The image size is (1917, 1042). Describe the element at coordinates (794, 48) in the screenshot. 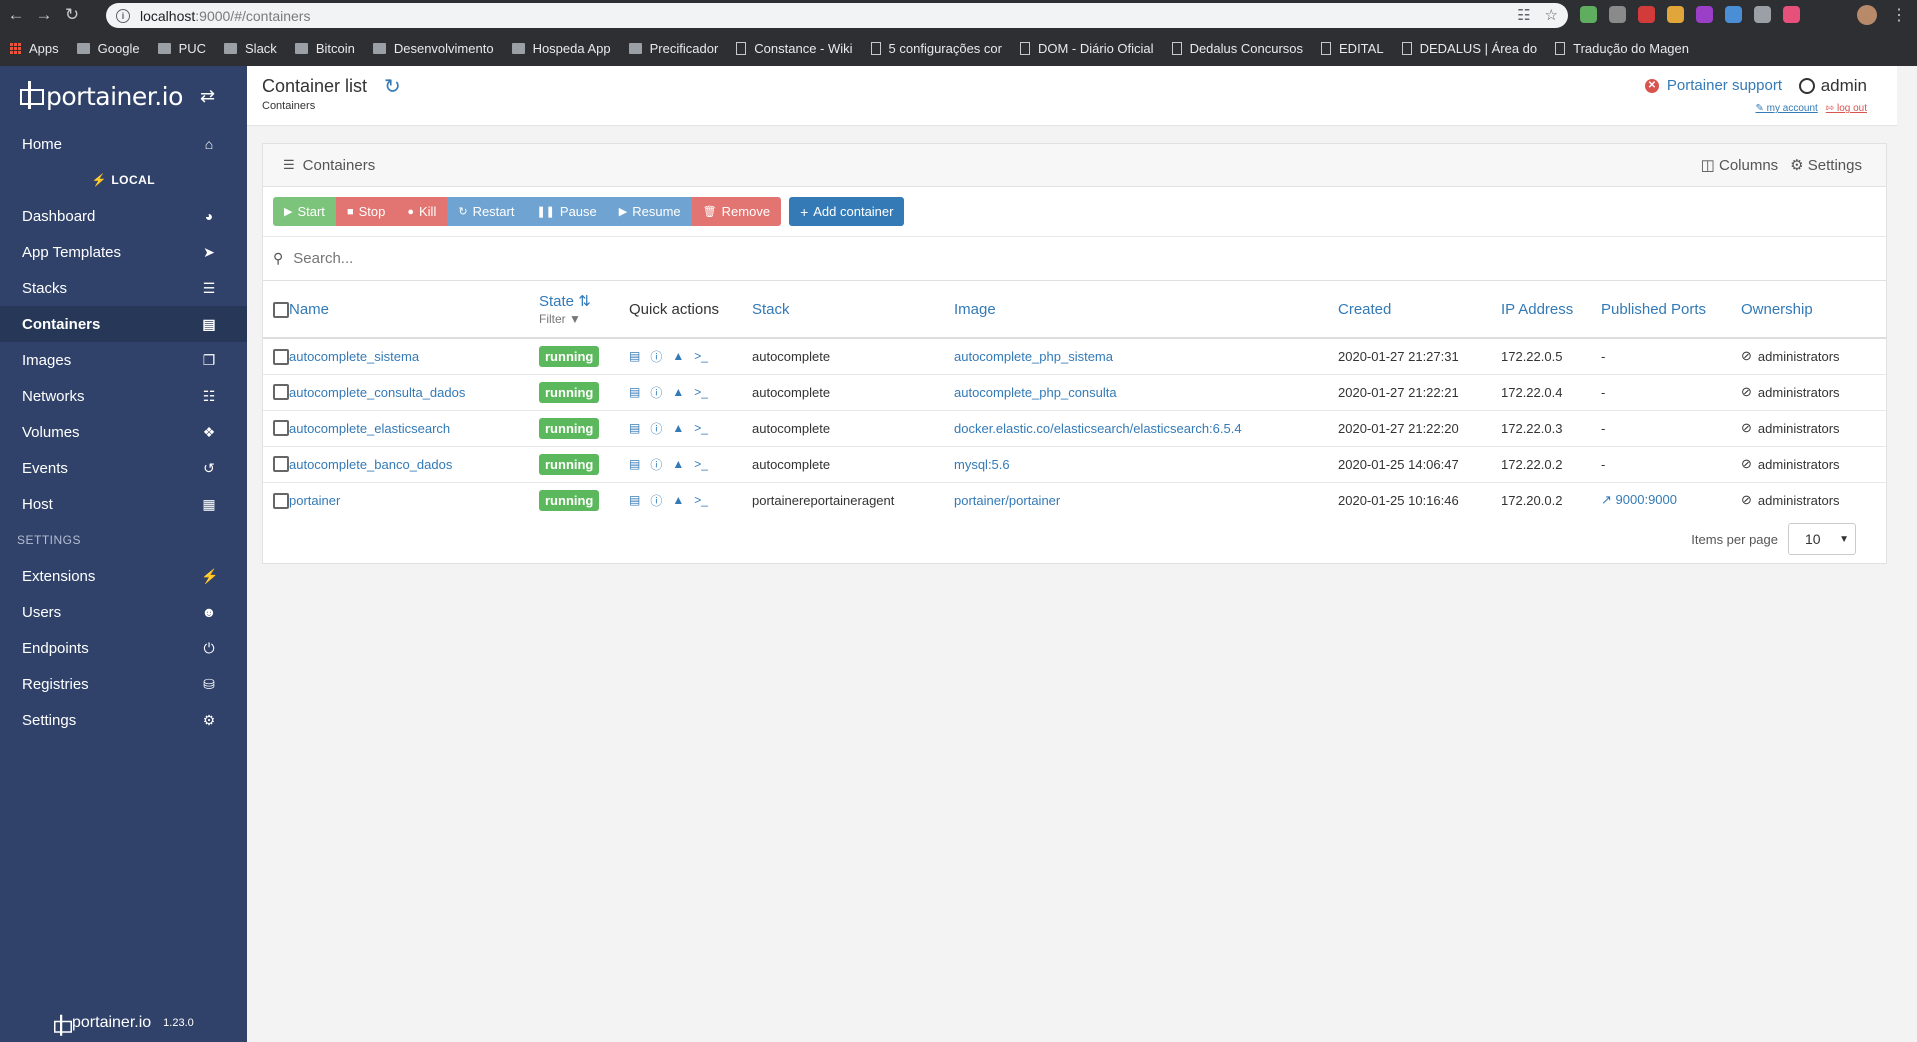

I see `bookmark-link: Constance - Wiki` at that location.